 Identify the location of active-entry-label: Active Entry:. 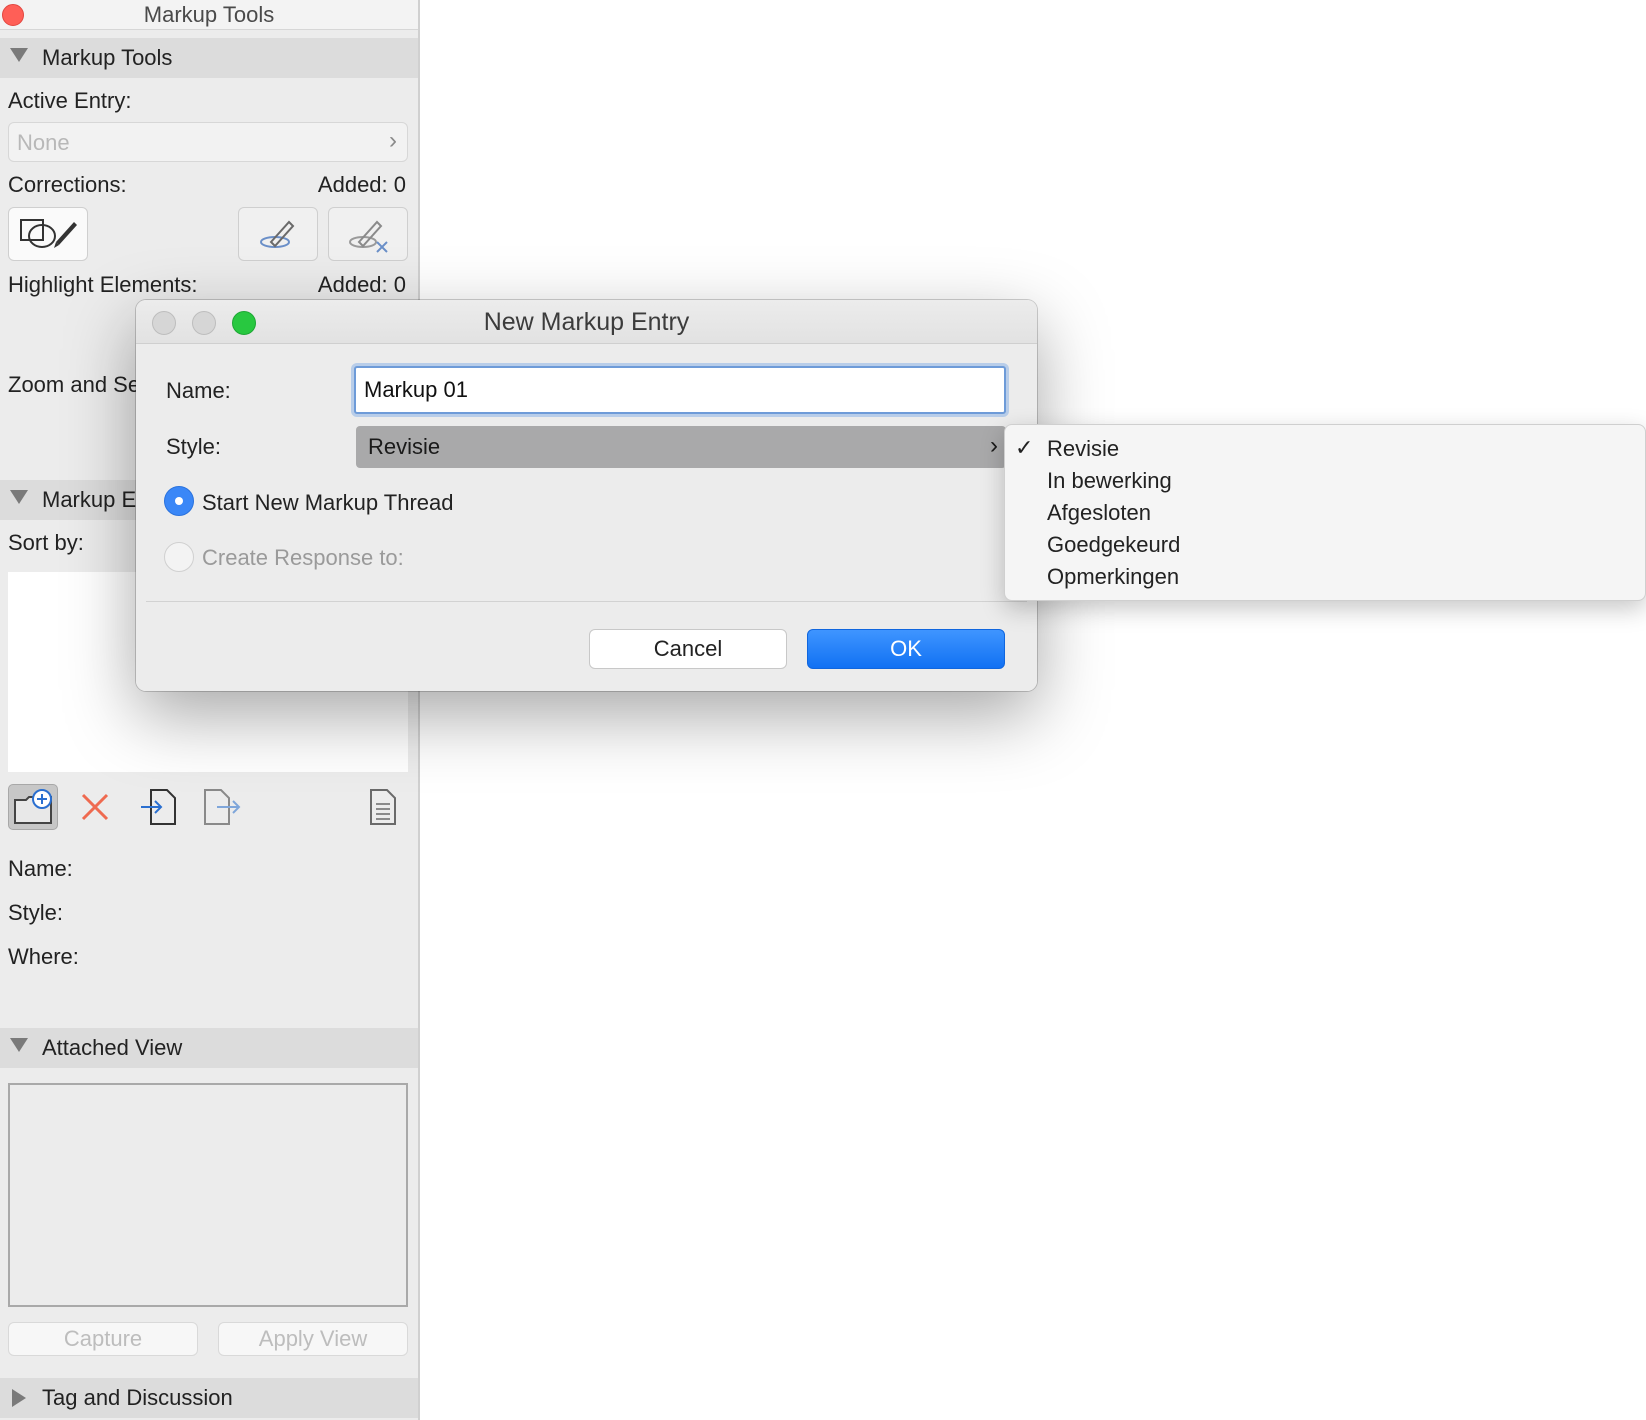
(70, 100).